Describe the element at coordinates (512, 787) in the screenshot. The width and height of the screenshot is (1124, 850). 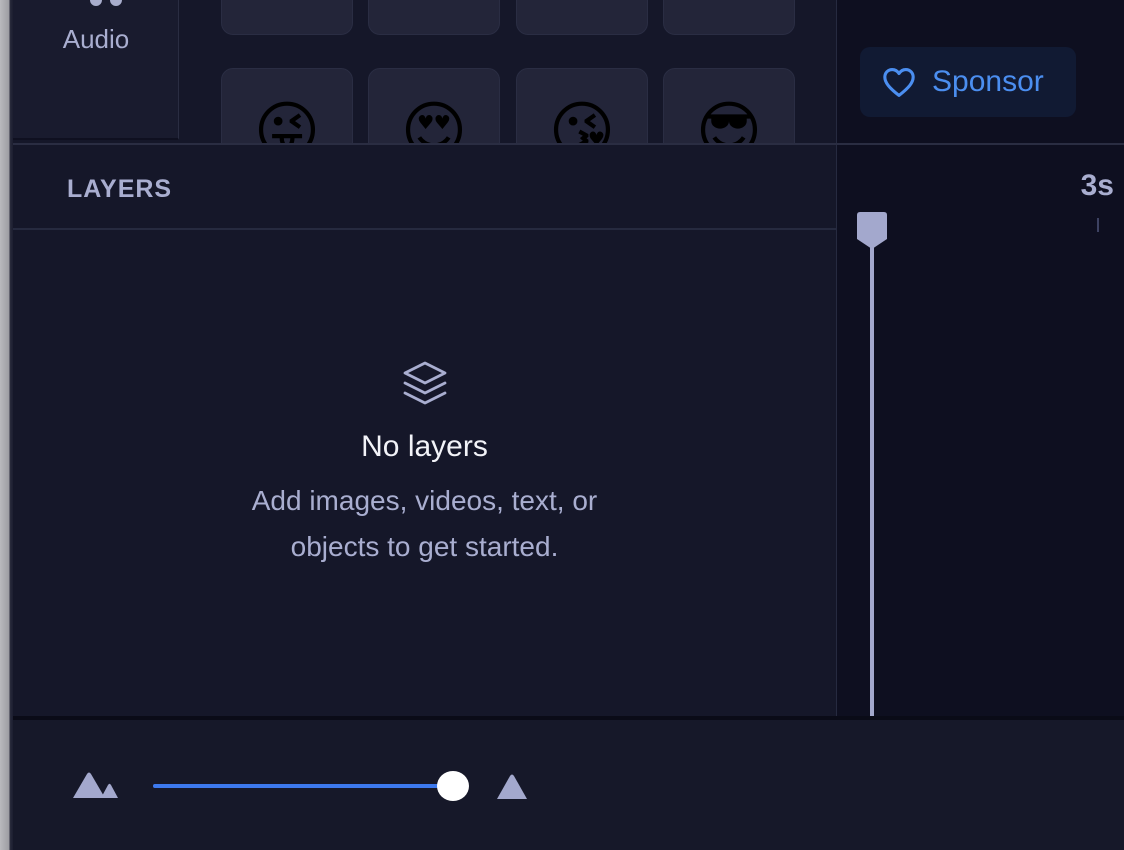
I see `triangle-icon` at that location.